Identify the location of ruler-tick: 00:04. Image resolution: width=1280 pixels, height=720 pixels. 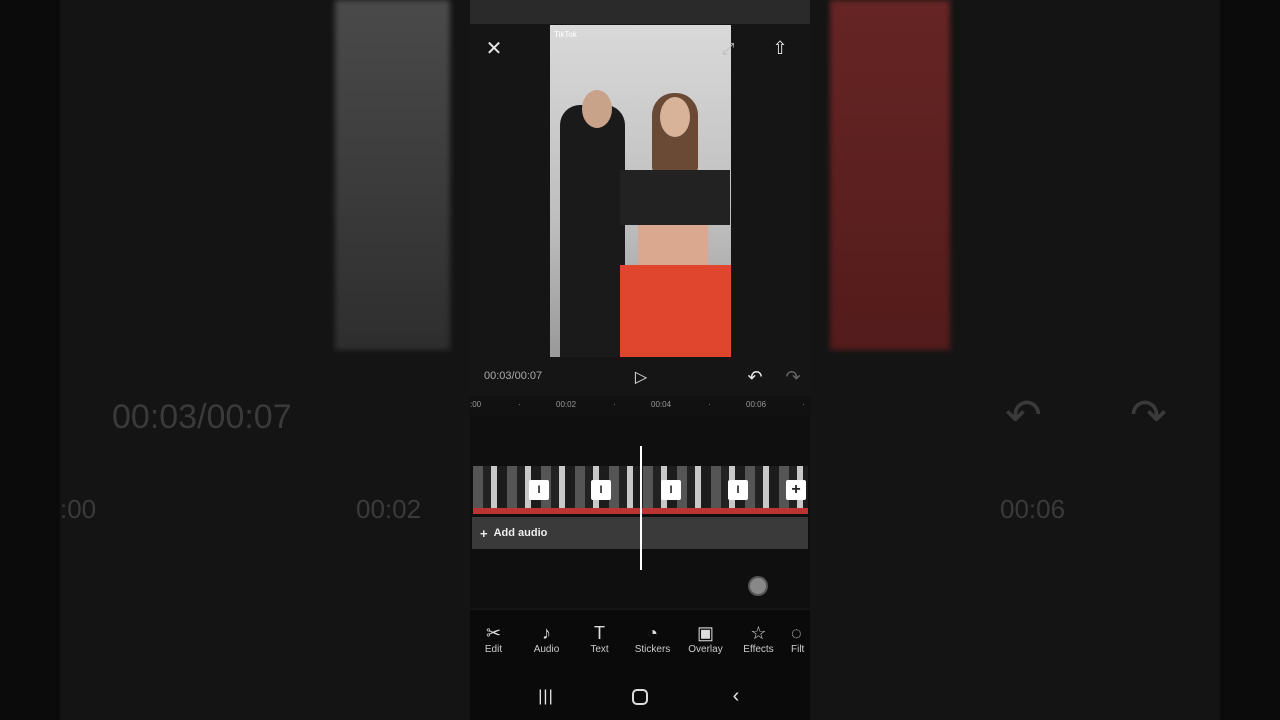
(661, 404).